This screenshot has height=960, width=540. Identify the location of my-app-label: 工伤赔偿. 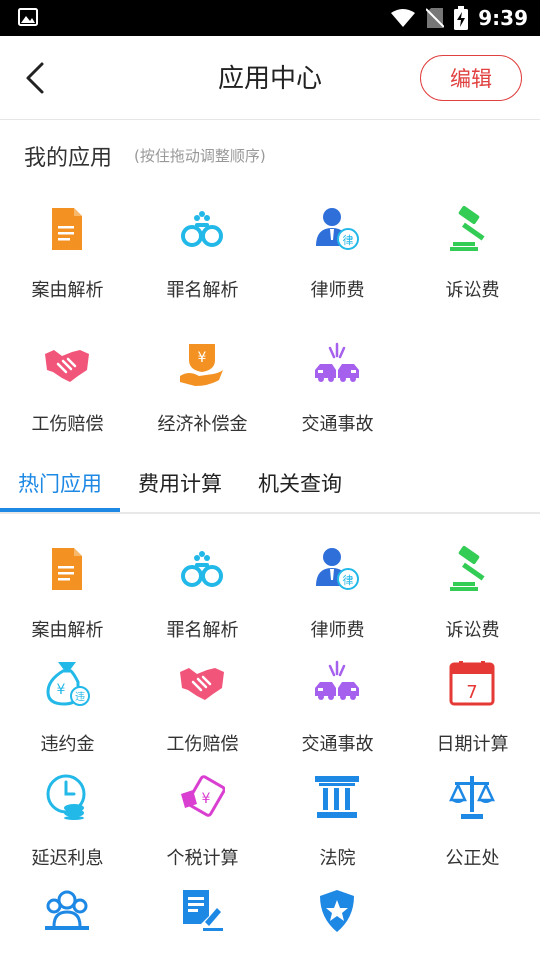
(67, 424).